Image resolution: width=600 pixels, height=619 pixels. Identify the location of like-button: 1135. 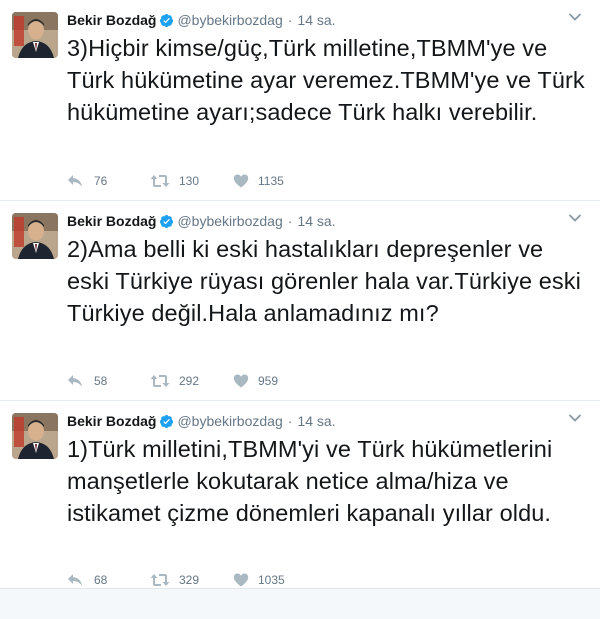
(258, 181).